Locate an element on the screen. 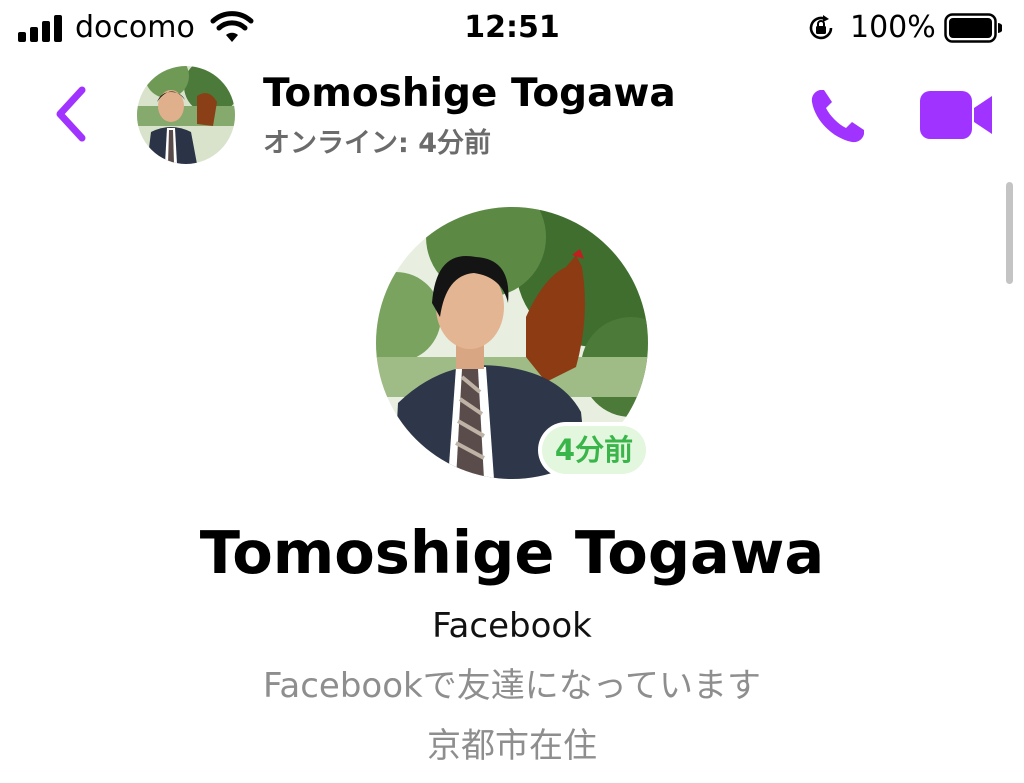  contact-photo-small is located at coordinates (186, 115).